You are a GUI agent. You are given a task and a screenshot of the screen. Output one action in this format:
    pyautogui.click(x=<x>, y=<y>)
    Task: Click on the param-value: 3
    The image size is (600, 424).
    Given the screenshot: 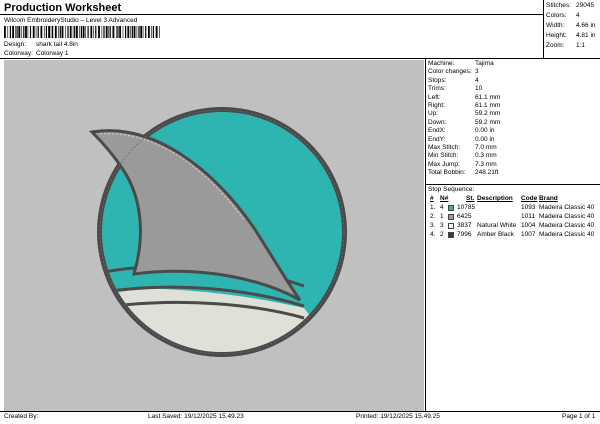 What is the action you would take?
    pyautogui.click(x=477, y=72)
    